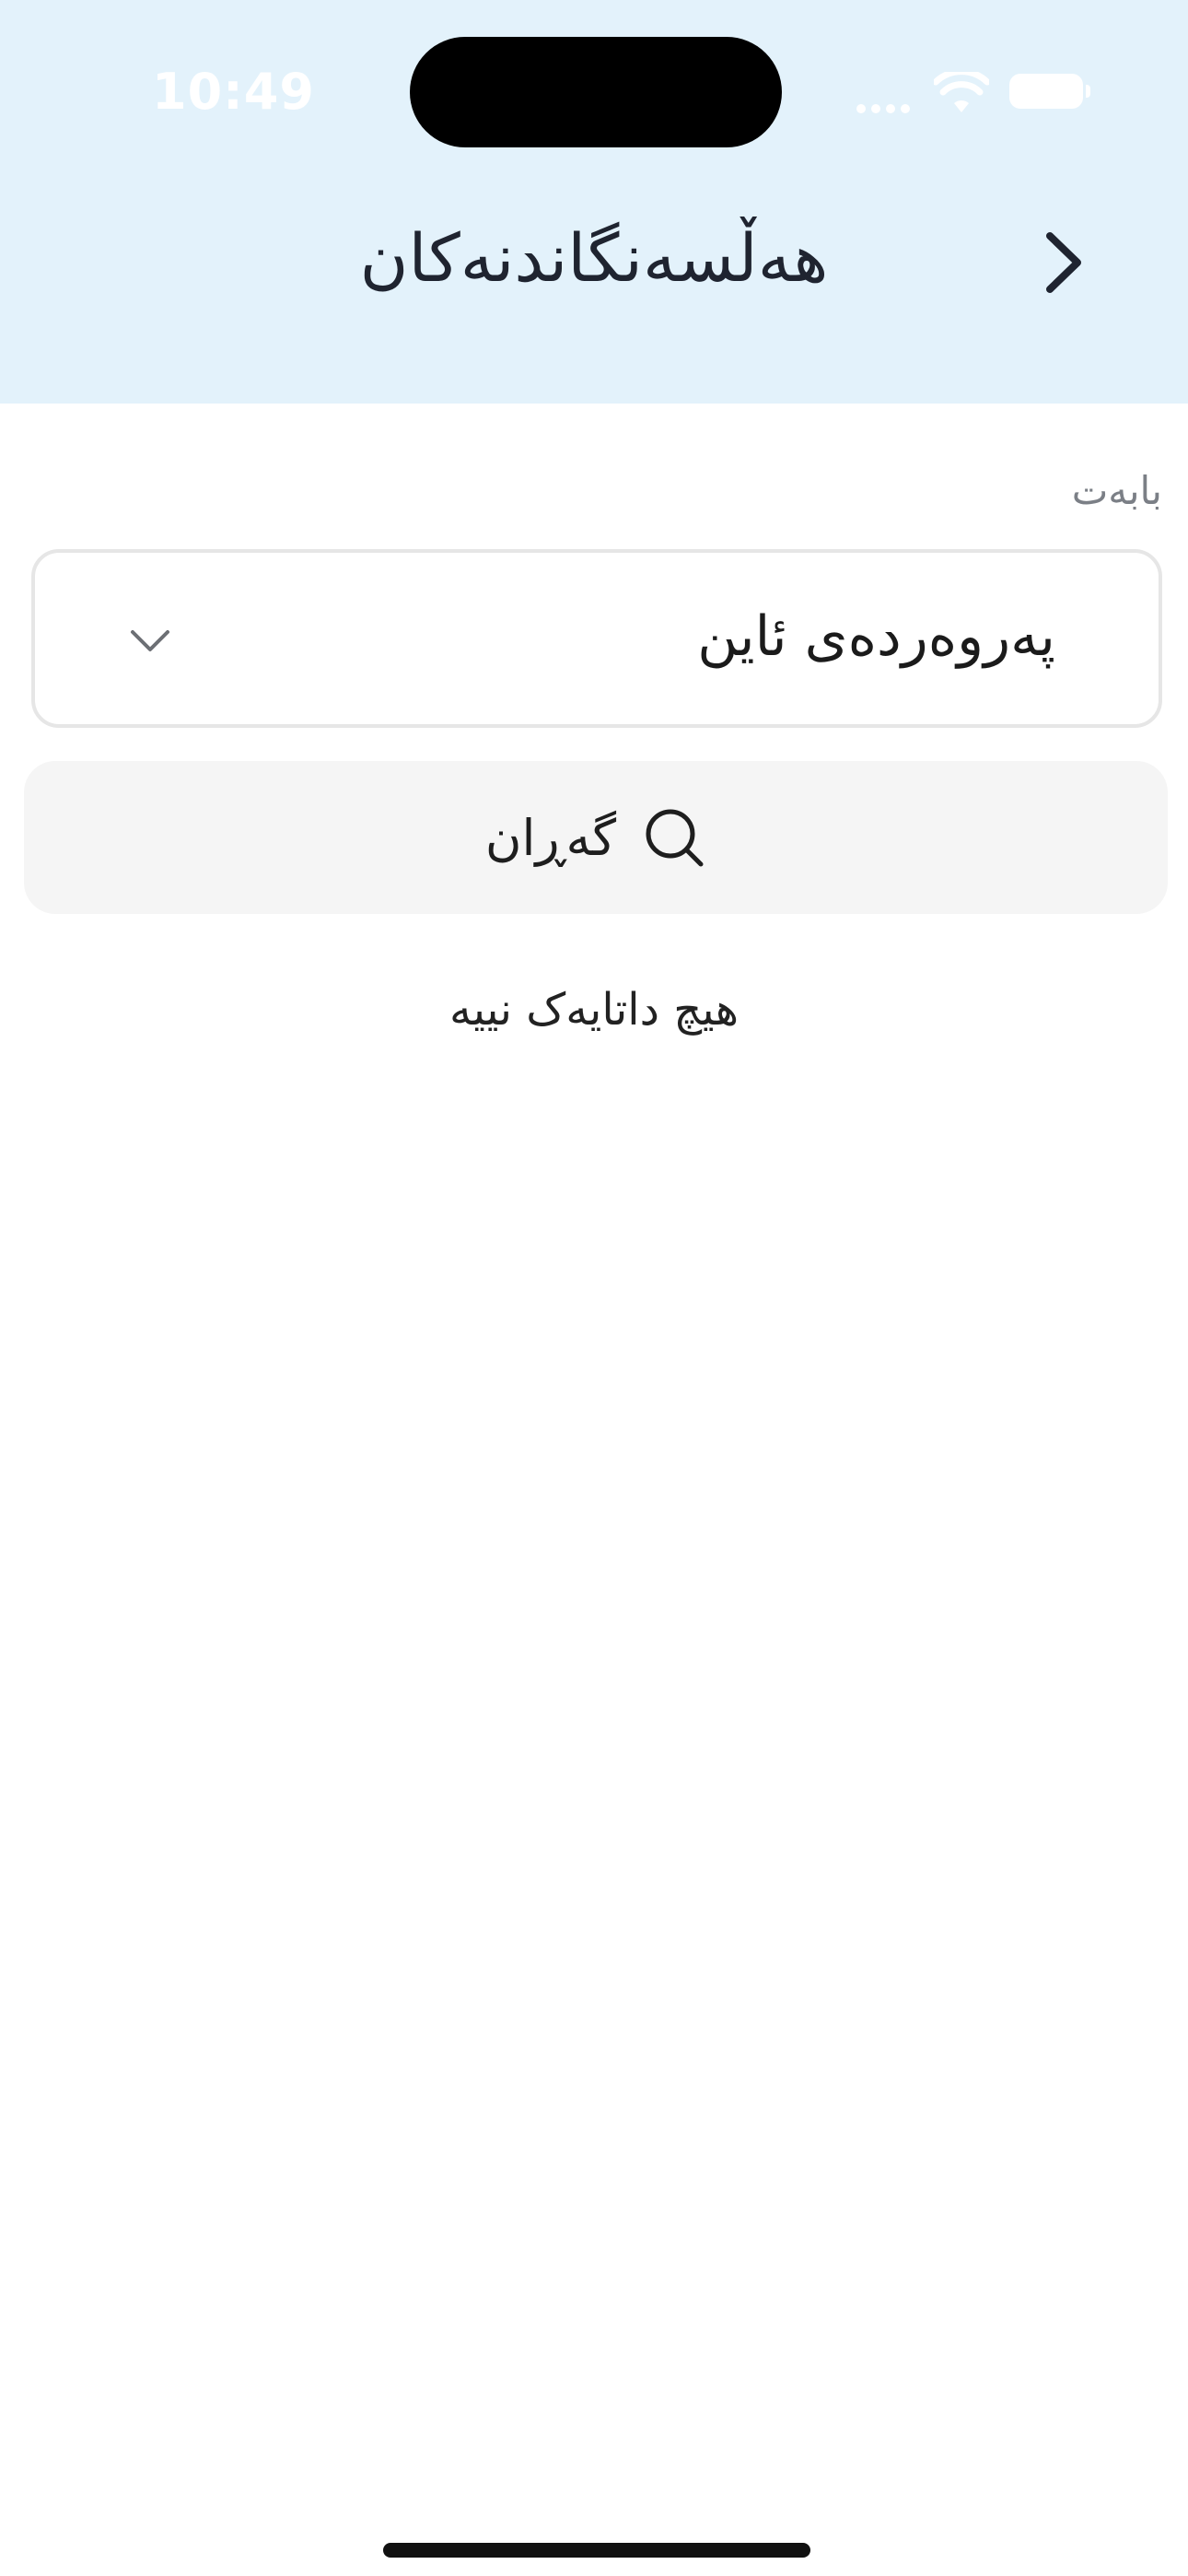 This screenshot has width=1188, height=2576. I want to click on subject-select: پەروەردەی ئاین, so click(596, 638).